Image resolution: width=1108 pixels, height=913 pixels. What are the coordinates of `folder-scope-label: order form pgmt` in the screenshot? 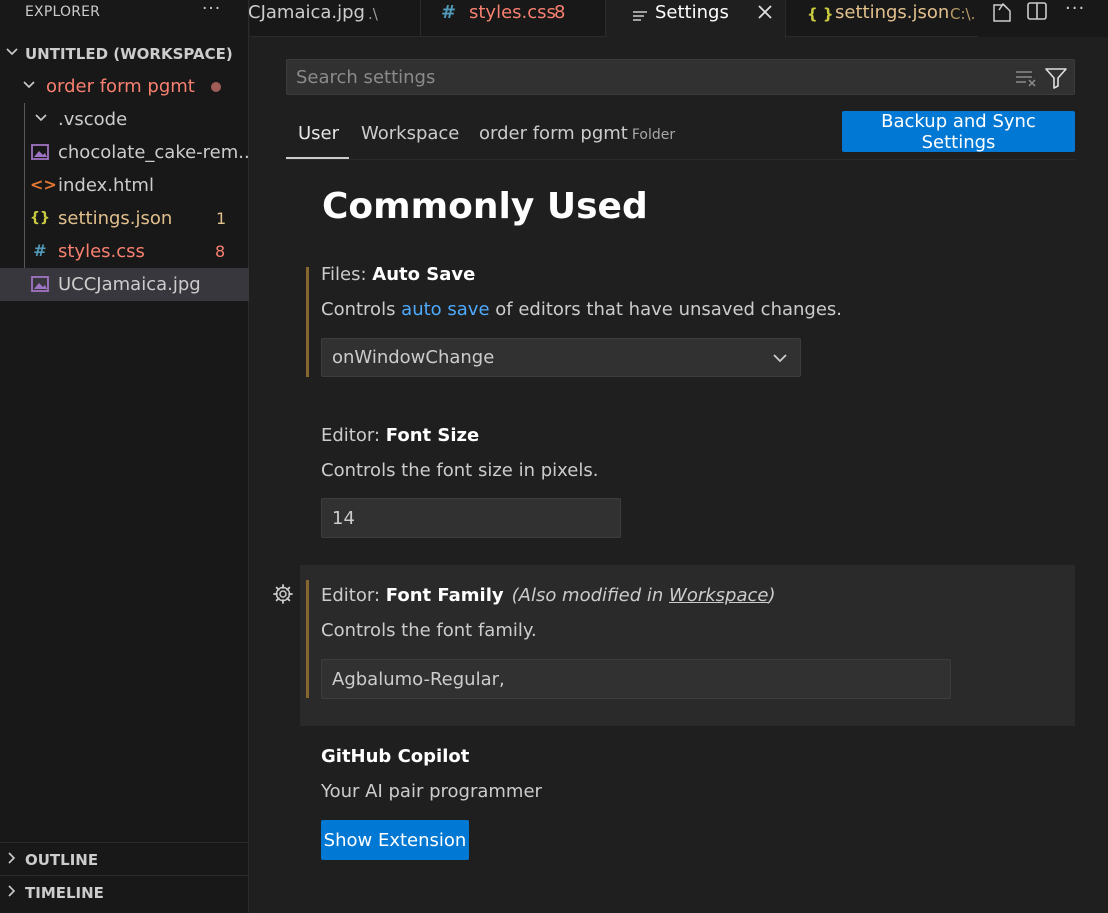 It's located at (553, 133).